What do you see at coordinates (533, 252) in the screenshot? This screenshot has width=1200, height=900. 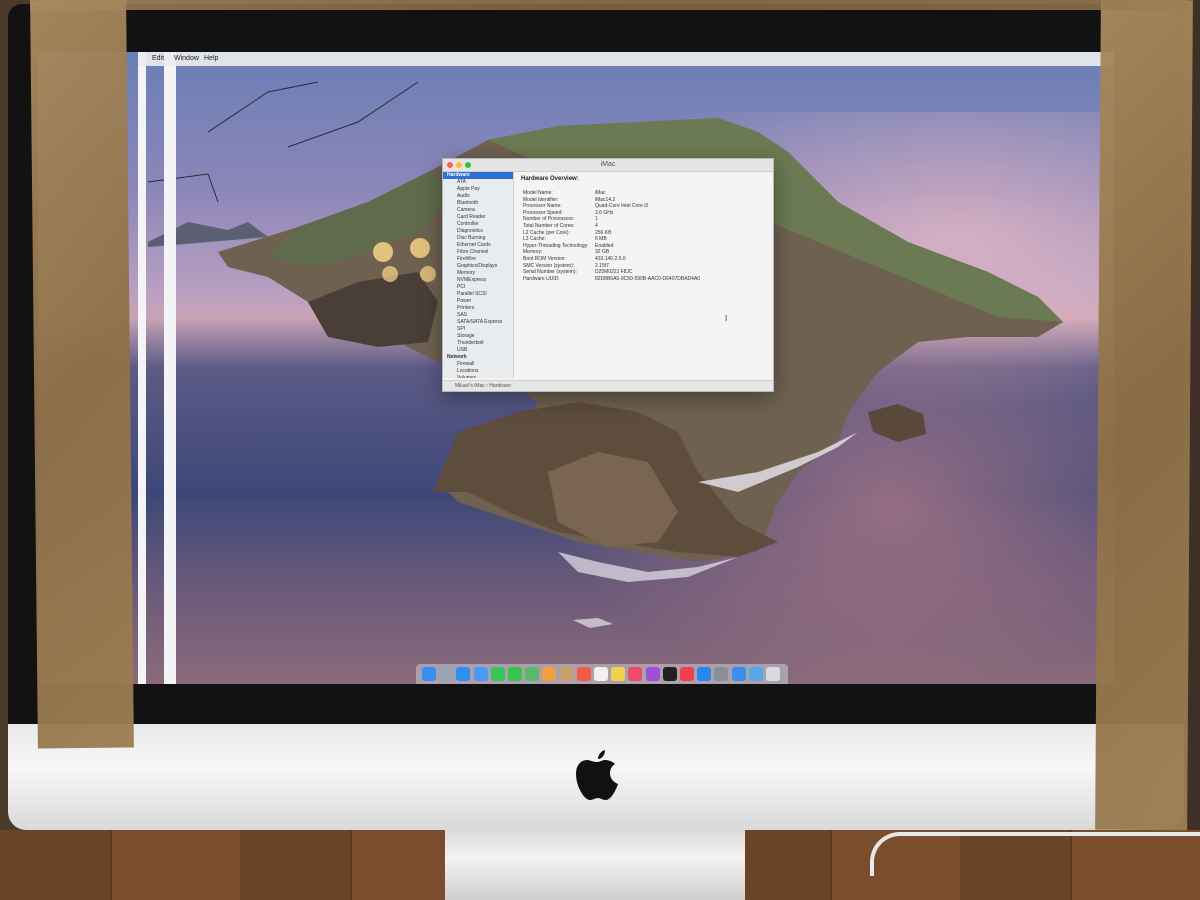 I see `overview-key: Memory:` at bounding box center [533, 252].